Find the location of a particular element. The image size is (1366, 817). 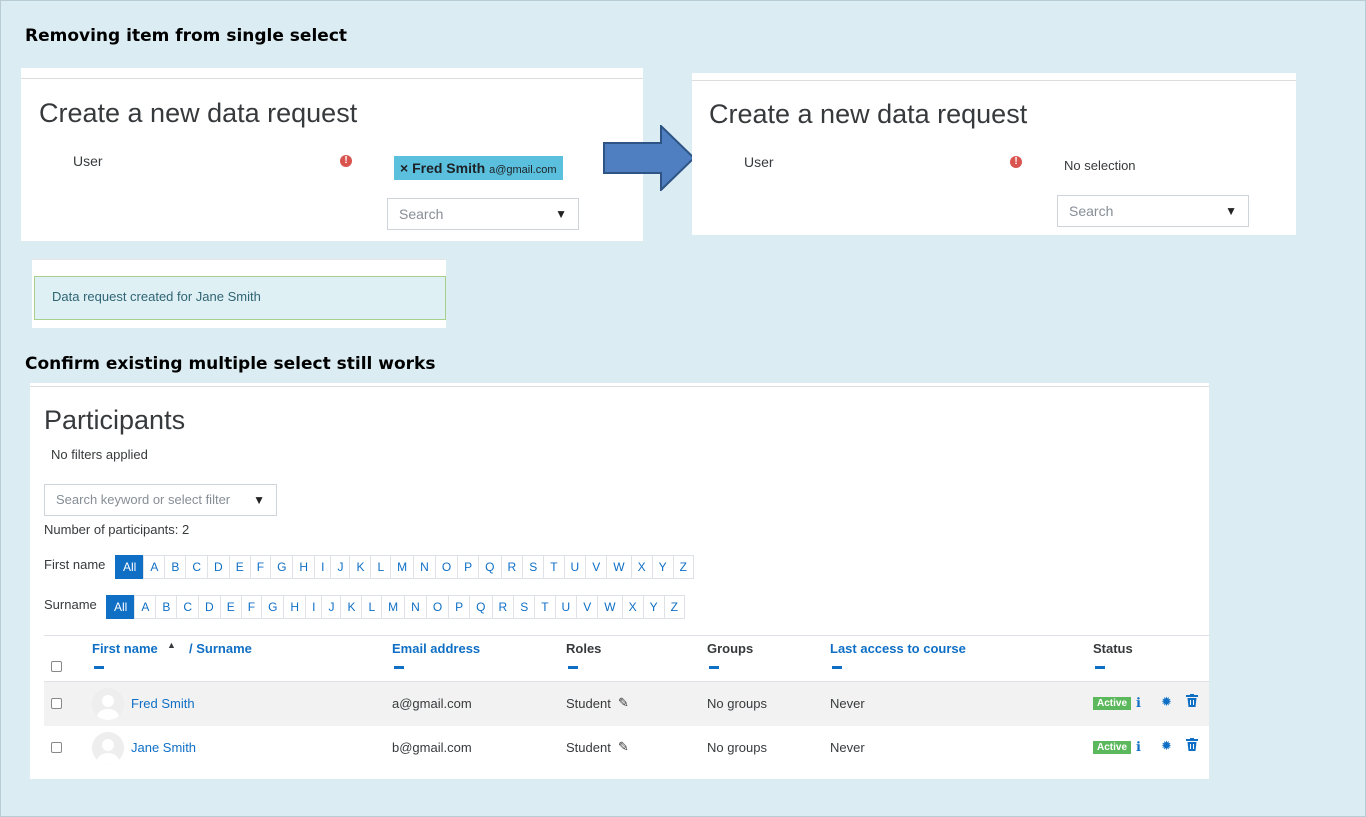

surname-initial-z: Z is located at coordinates (674, 607).